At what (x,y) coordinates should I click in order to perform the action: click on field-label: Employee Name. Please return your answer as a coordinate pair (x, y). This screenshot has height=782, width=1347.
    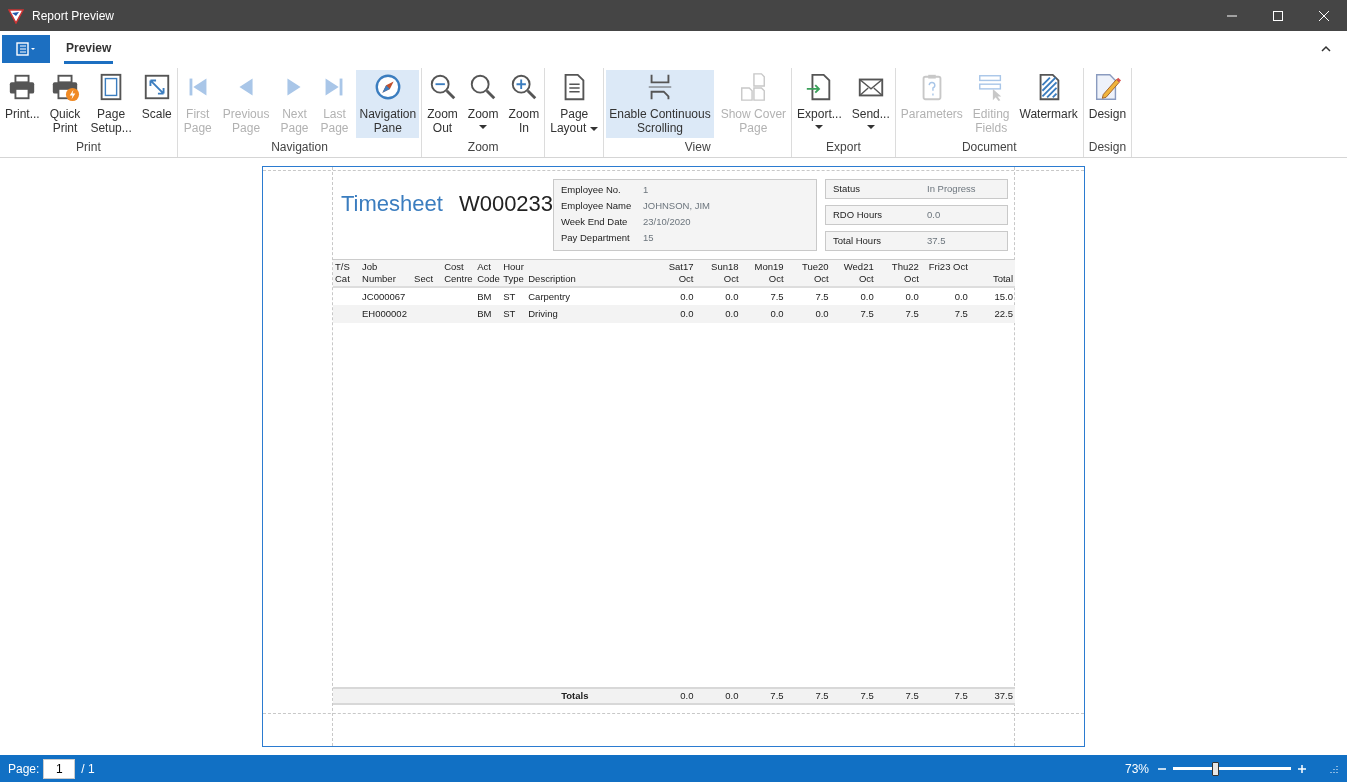
    Looking at the image, I should click on (597, 206).